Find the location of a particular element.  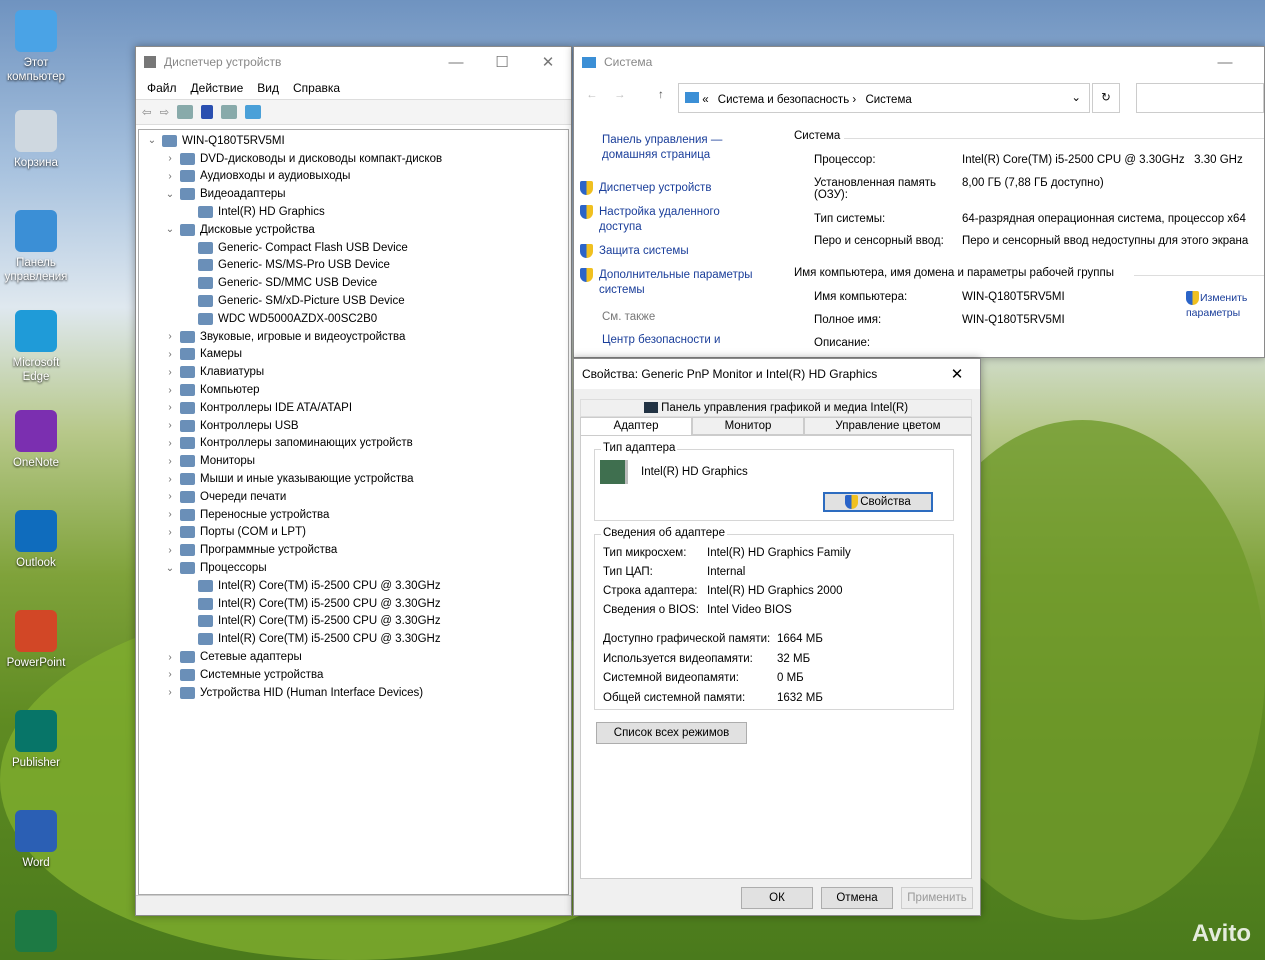

search-input is located at coordinates (1200, 98).